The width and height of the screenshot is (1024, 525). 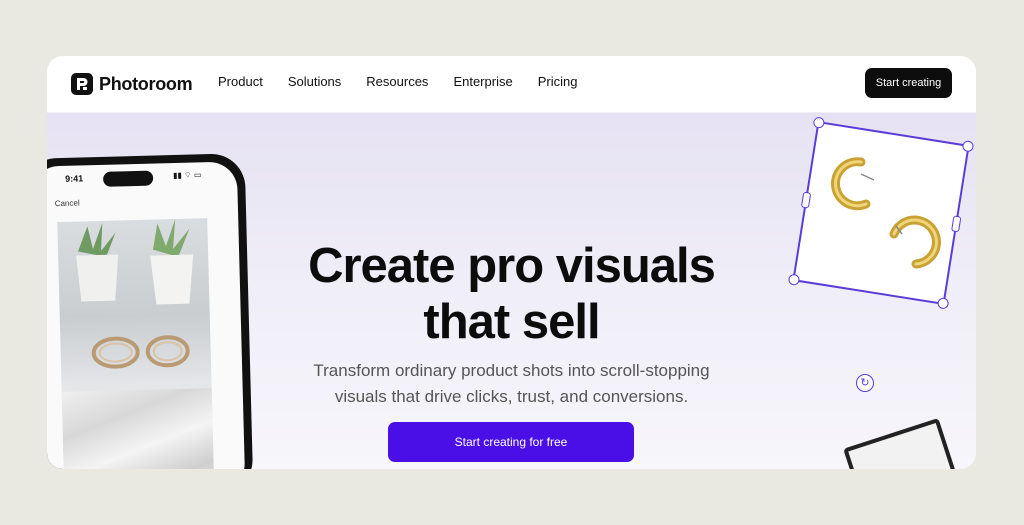 What do you see at coordinates (908, 83) in the screenshot?
I see `start-creating-button: Start creating` at bounding box center [908, 83].